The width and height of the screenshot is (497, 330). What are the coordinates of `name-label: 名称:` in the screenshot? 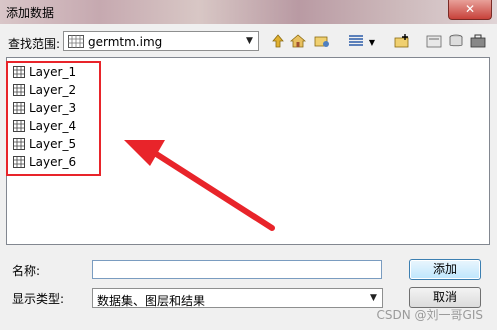 It's located at (26, 271).